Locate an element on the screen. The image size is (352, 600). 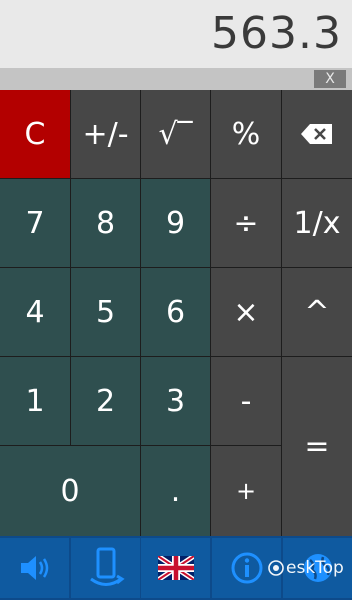
digit-7-button: 7 is located at coordinates (35, 223).